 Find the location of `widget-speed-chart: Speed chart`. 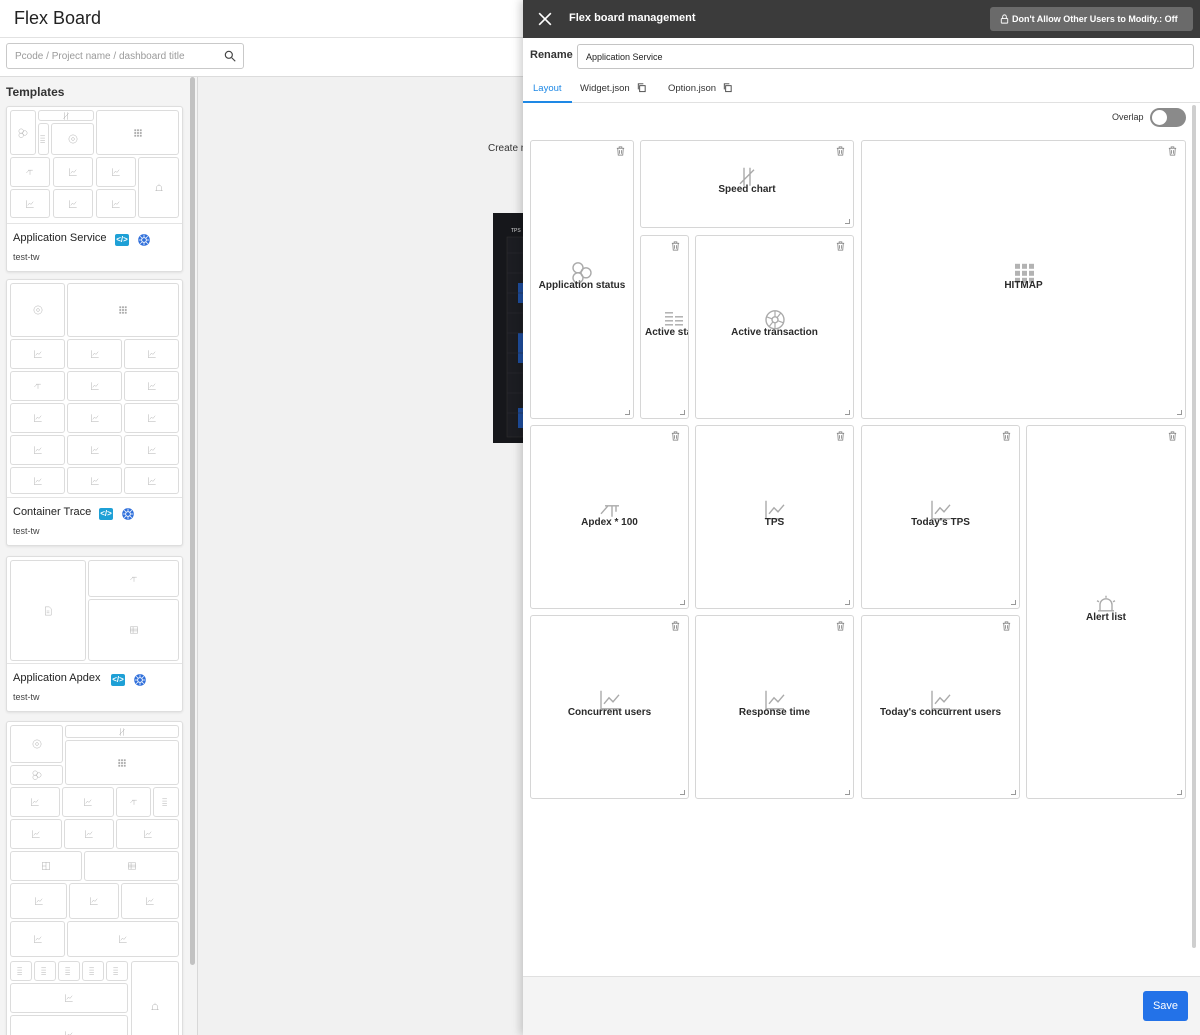

widget-speed-chart: Speed chart is located at coordinates (747, 184).